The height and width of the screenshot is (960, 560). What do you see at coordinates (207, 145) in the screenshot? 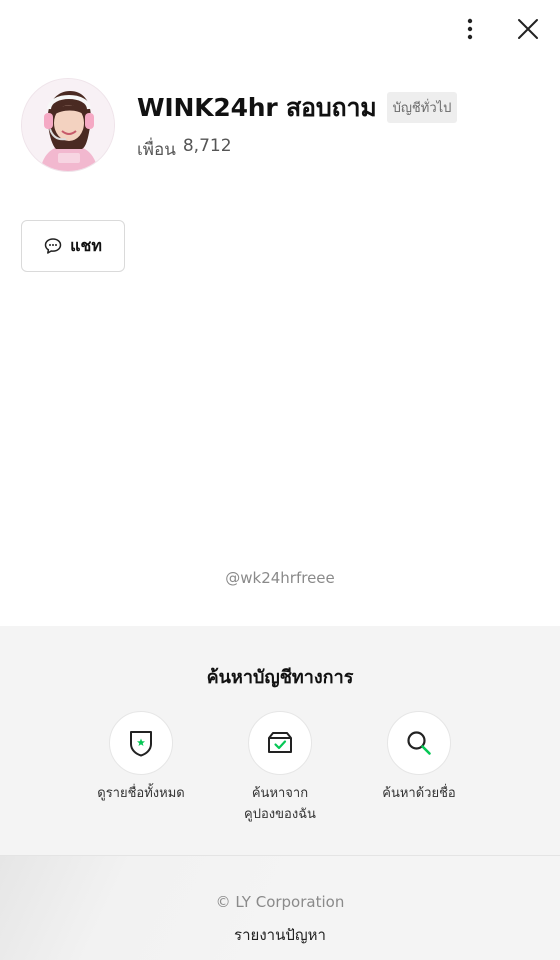
I see `friends-count: 8,712` at bounding box center [207, 145].